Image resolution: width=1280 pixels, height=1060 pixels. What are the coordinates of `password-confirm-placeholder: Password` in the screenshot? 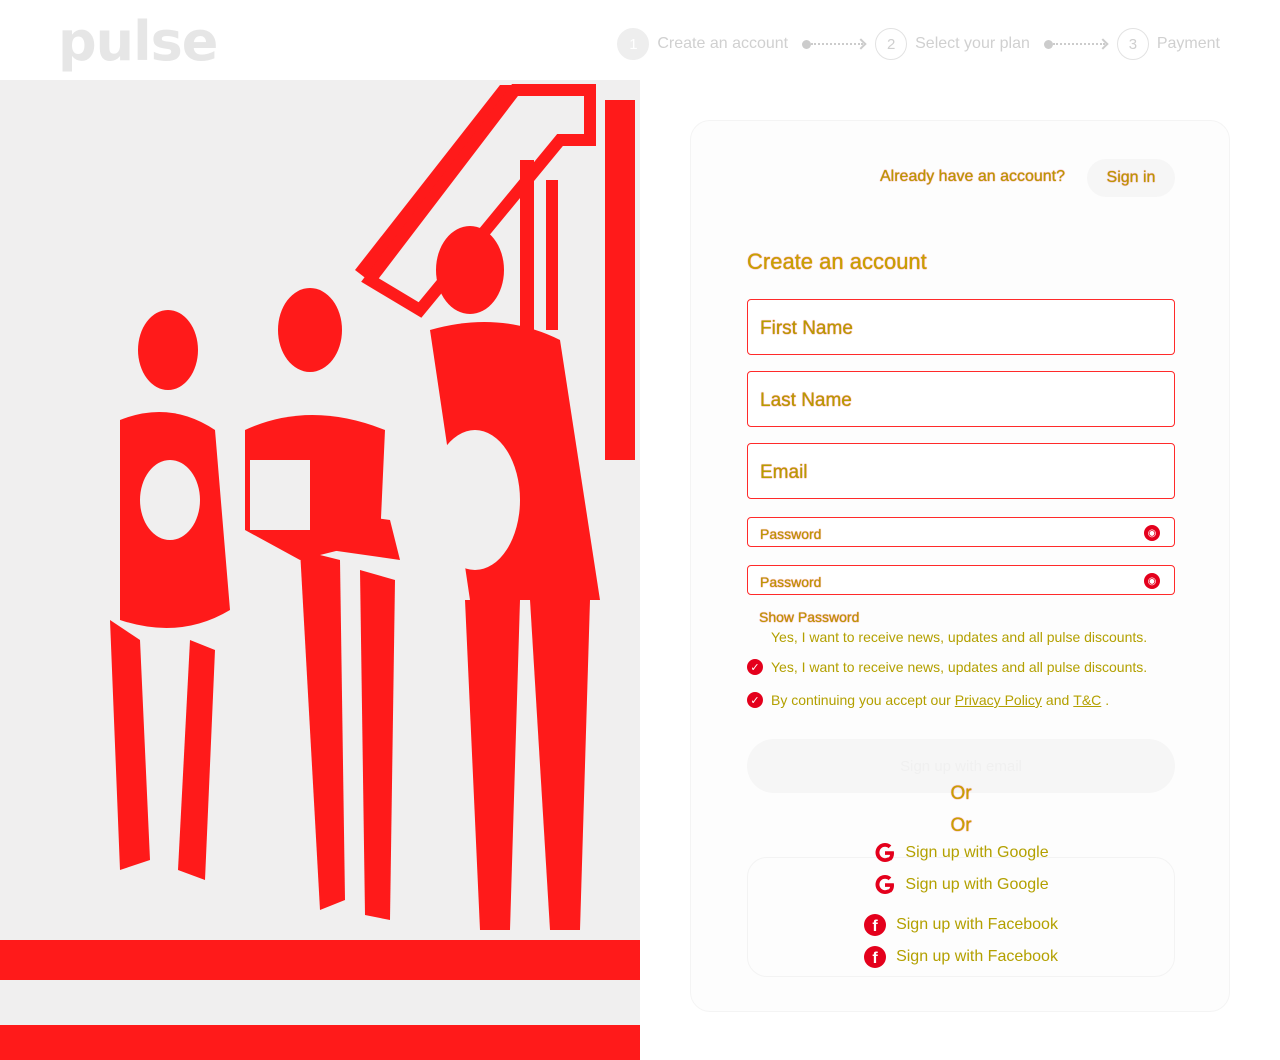 It's located at (791, 582).